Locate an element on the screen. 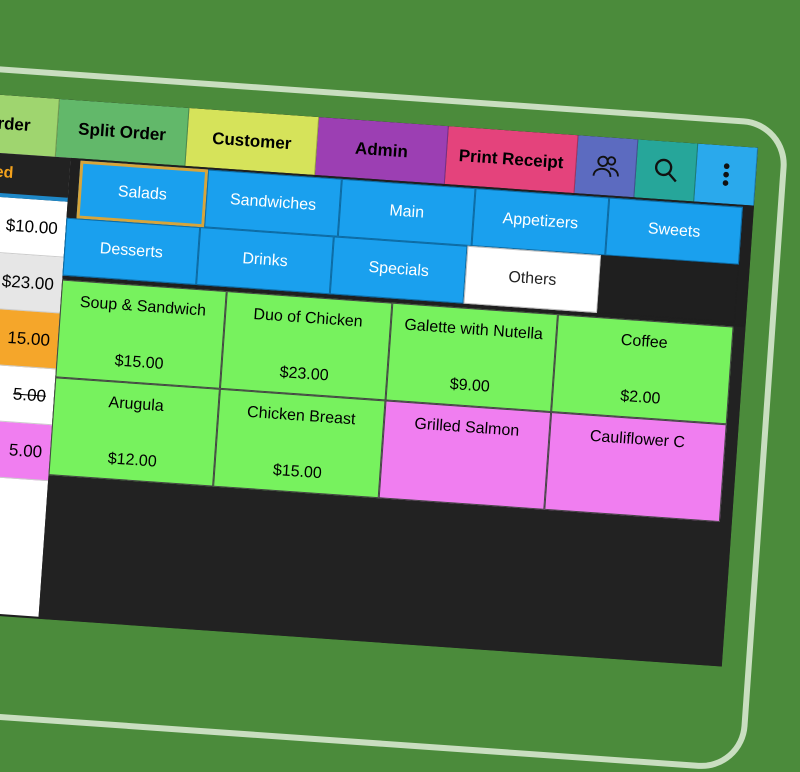  category-specials: Specials is located at coordinates (398, 270).